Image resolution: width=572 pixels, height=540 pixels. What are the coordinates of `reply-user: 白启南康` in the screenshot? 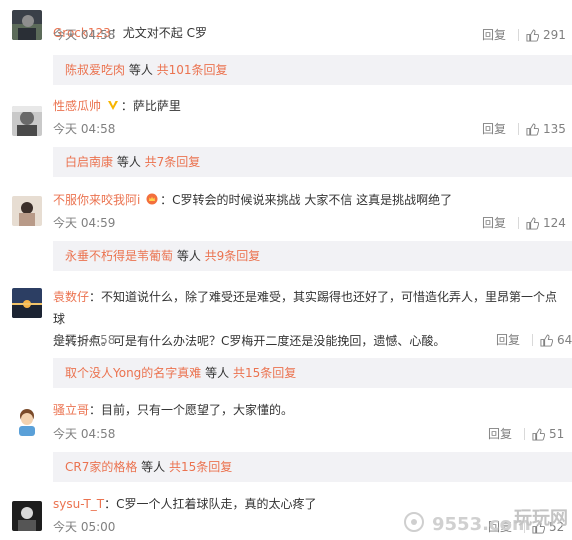 It's located at (89, 162).